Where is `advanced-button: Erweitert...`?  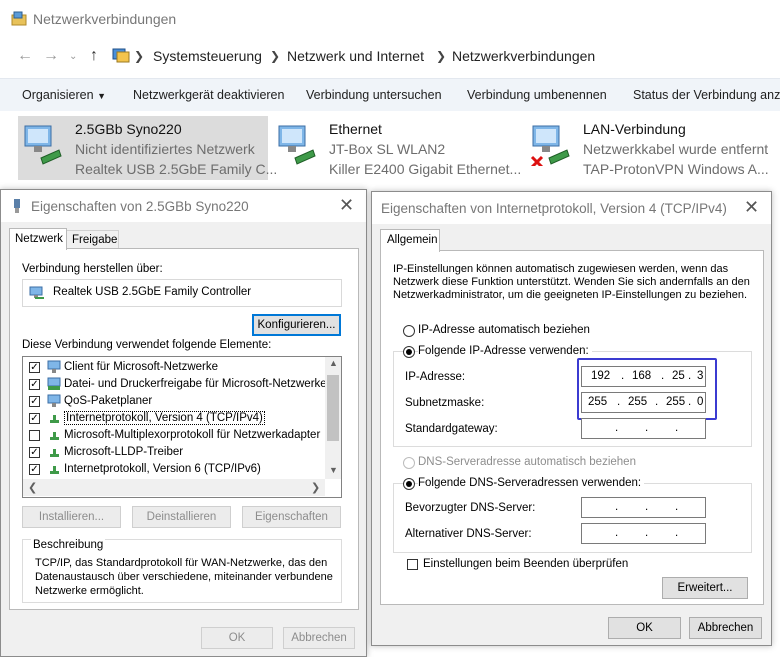
advanced-button: Erweitert... is located at coordinates (705, 588).